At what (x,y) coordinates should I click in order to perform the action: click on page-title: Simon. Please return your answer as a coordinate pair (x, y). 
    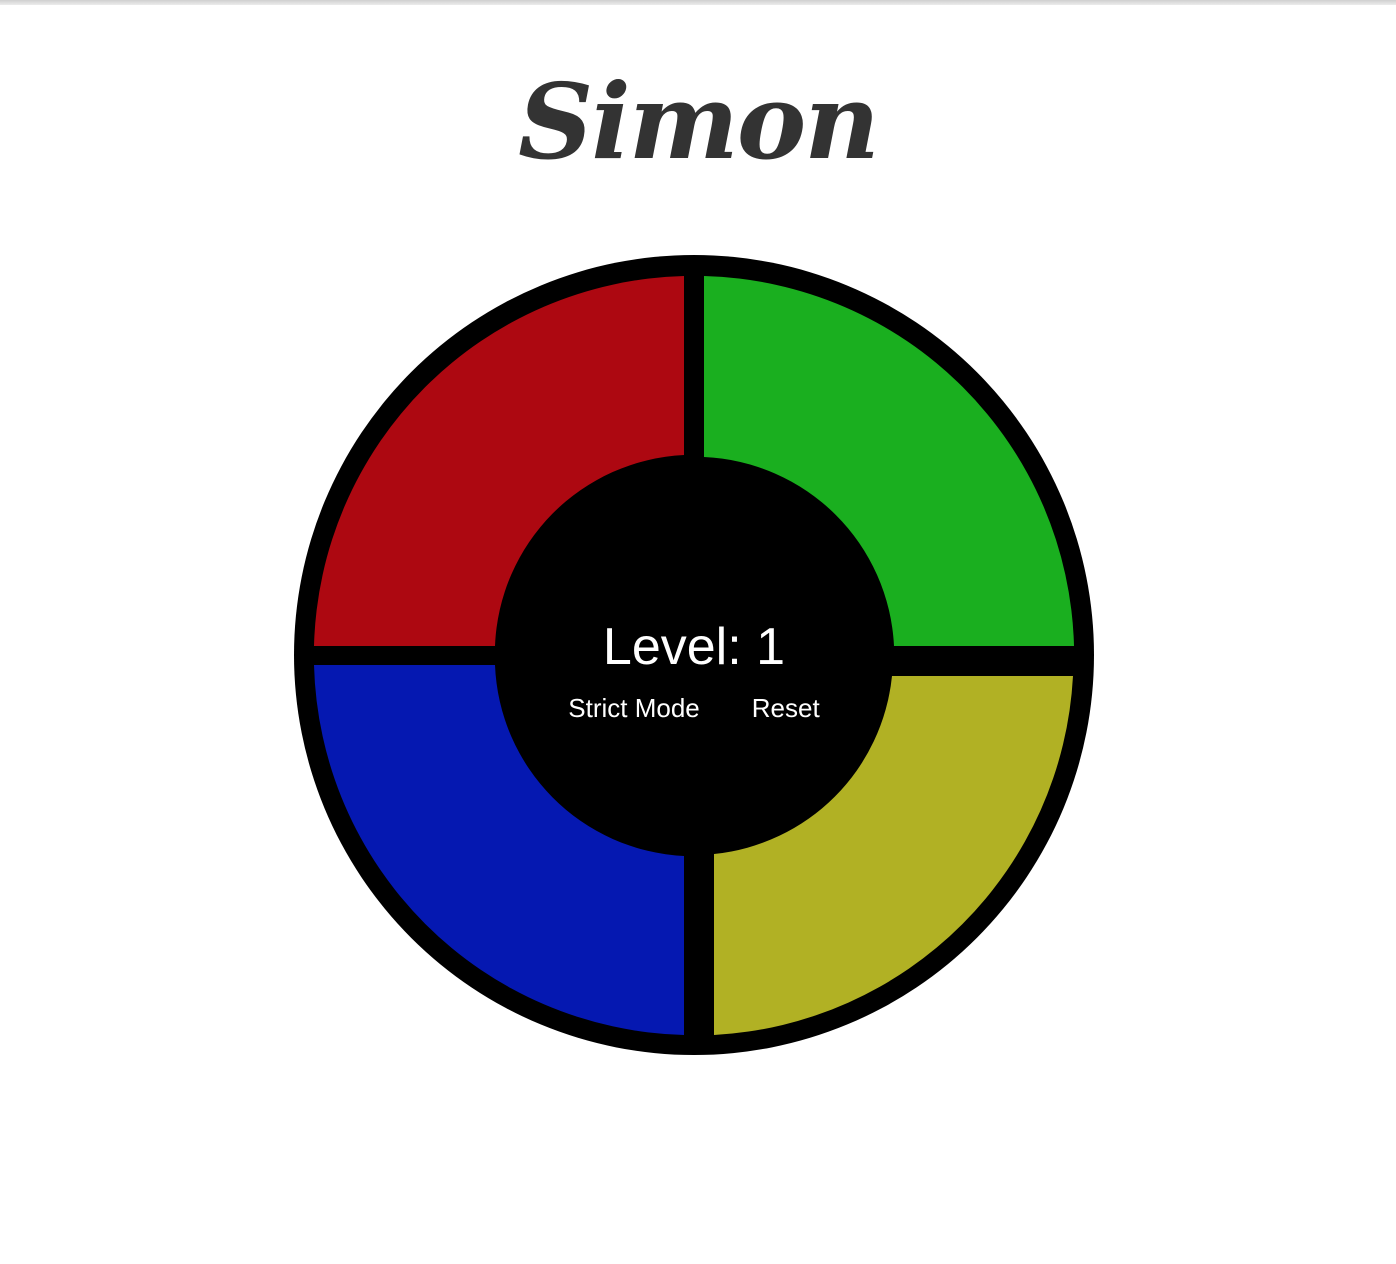
    Looking at the image, I should click on (699, 121).